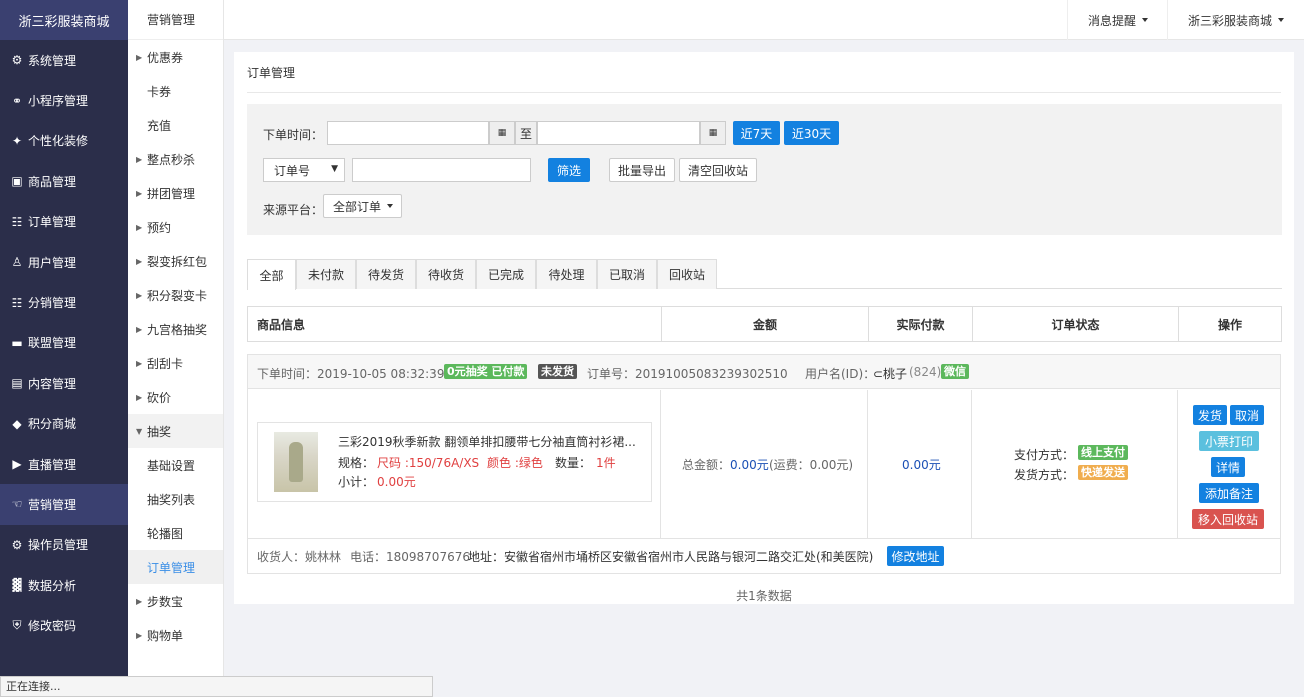  What do you see at coordinates (52, 464) in the screenshot?
I see `sidebar-item-label: 直播管理` at bounding box center [52, 464].